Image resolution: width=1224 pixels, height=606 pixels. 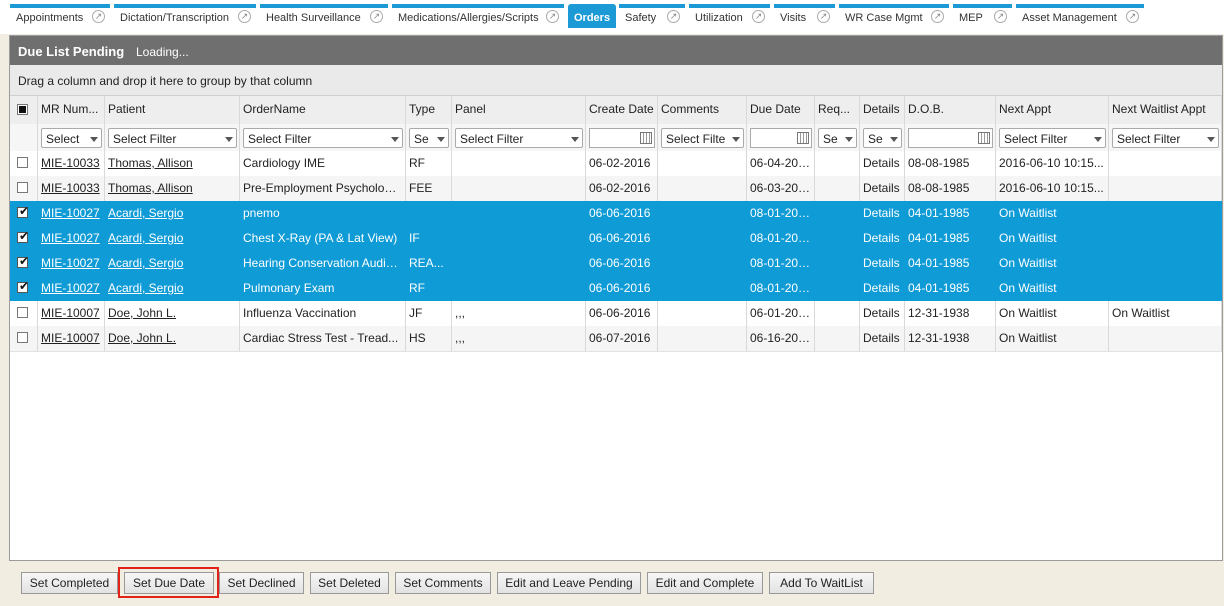 What do you see at coordinates (705, 583) in the screenshot?
I see `edit-and-complete-button: Edit and Complete` at bounding box center [705, 583].